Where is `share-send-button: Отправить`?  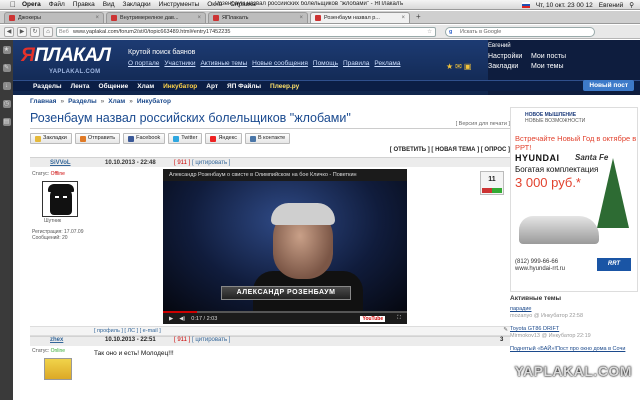 share-send-button: Отправить is located at coordinates (97, 138).